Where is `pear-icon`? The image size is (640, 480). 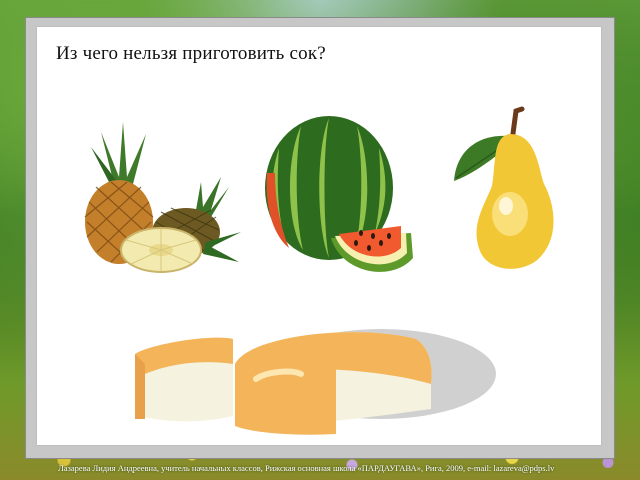 pear-icon is located at coordinates (513, 188).